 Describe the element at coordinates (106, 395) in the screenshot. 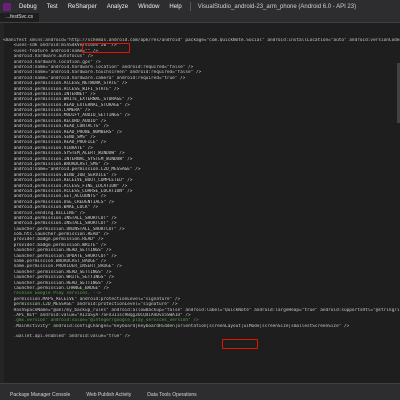

I see `web-publish-activity-tab: Web Publish Activity` at that location.